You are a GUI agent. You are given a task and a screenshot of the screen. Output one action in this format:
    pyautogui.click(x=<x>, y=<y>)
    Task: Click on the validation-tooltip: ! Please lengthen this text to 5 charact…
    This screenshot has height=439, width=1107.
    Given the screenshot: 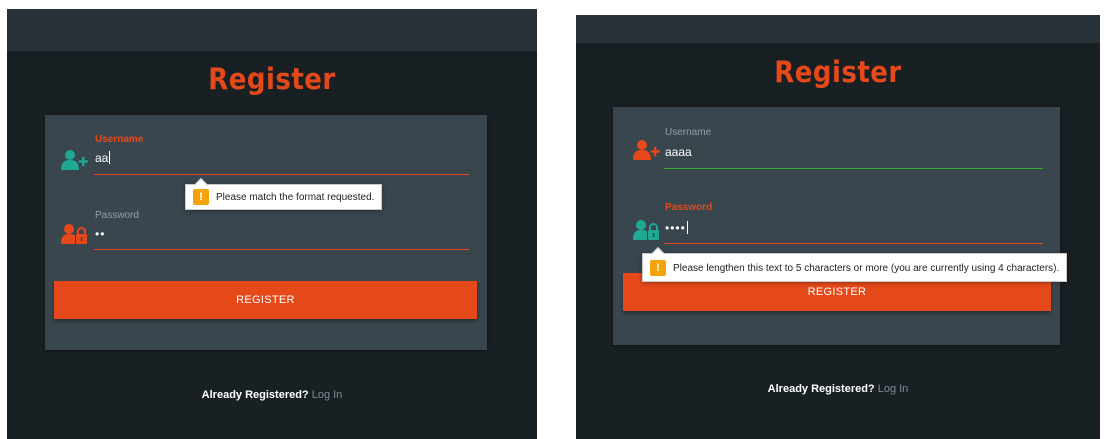 What is the action you would take?
    pyautogui.click(x=855, y=264)
    